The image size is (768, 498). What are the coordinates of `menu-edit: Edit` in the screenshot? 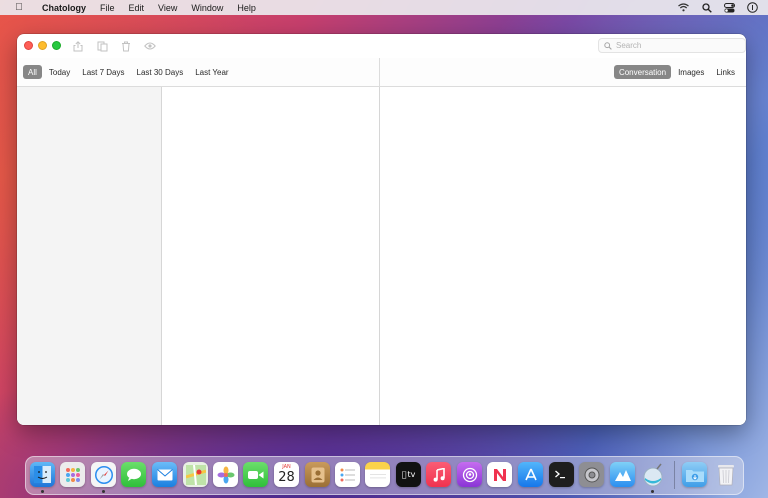 It's located at (137, 8).